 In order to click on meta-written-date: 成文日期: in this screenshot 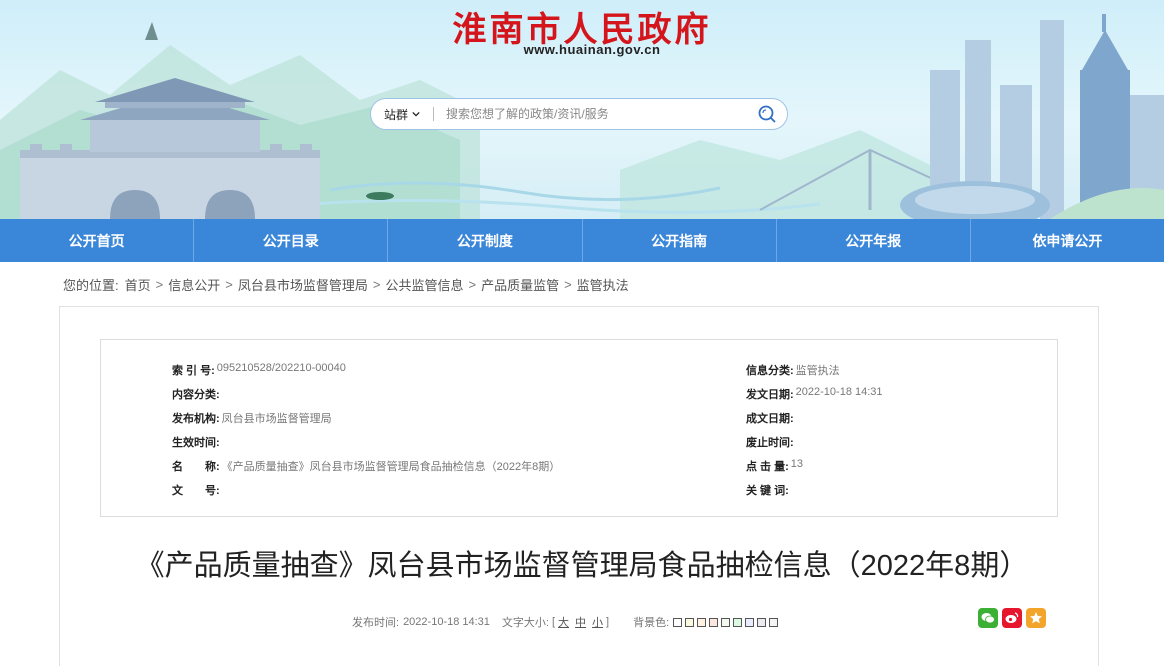, I will do `click(770, 419)`.